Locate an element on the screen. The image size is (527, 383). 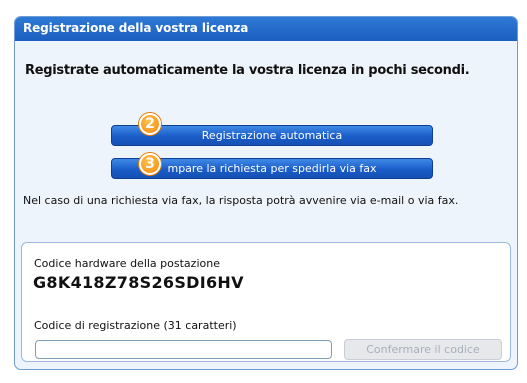
hardware-code-value: G8K418Z78S26SDI6HV is located at coordinates (138, 282).